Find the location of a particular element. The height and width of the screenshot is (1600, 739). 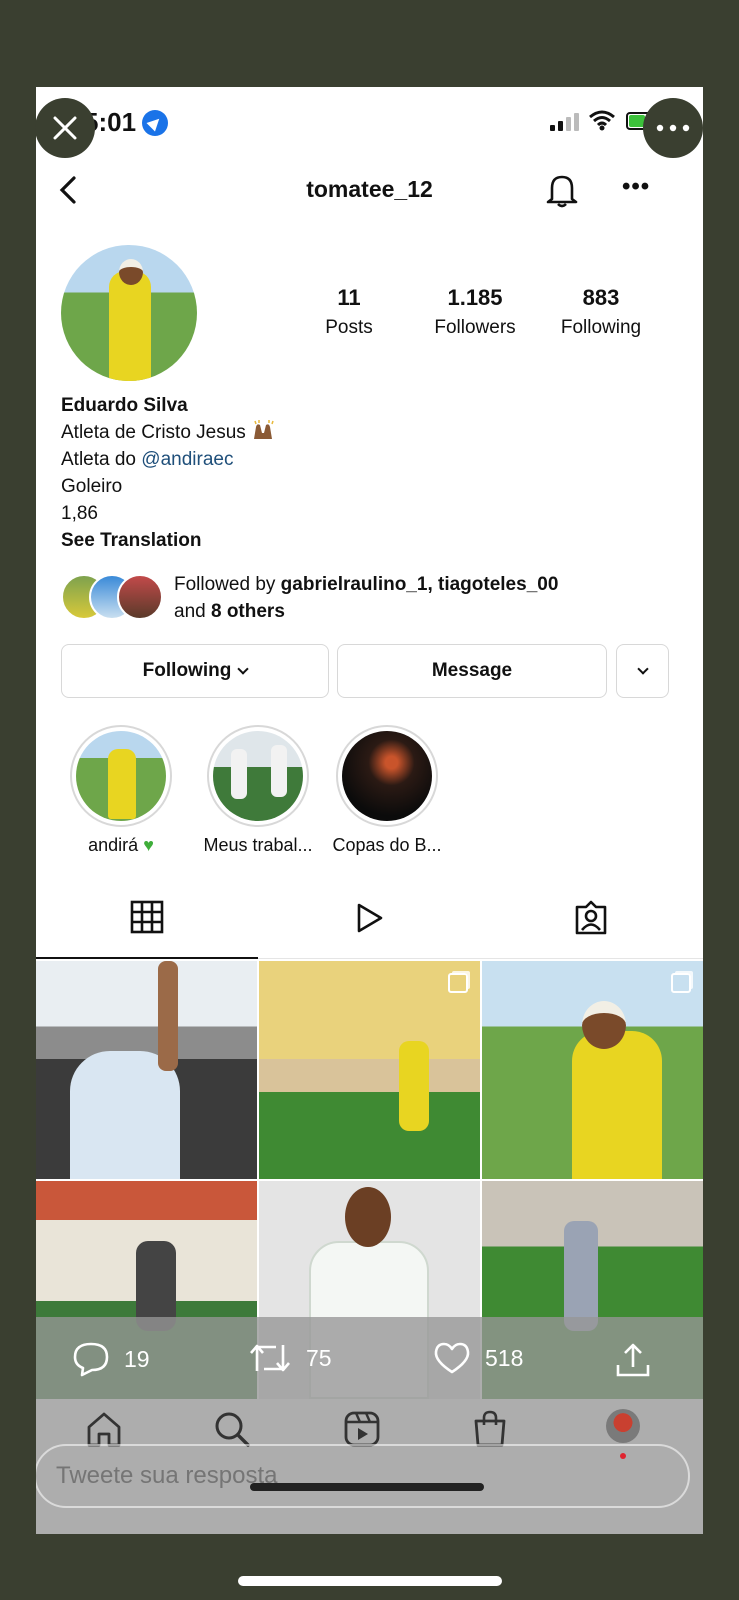

praising-hands-emoji-icon is located at coordinates (264, 429).